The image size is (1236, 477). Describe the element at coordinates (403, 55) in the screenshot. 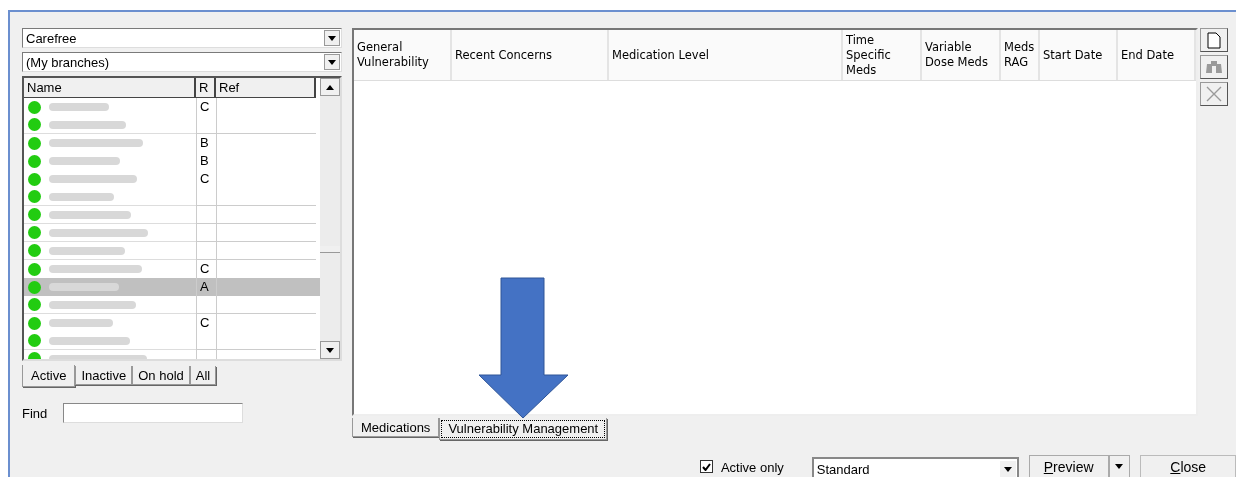

I see `column-header: General Vulnerability` at that location.